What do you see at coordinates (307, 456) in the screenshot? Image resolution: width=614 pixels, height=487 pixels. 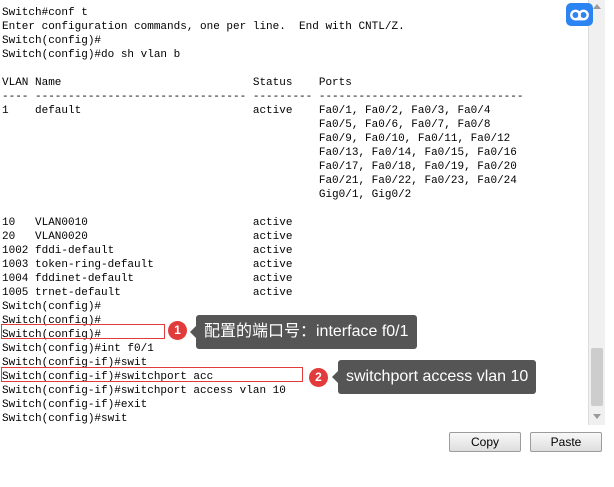 I see `button-bar: Copy Paste` at bounding box center [307, 456].